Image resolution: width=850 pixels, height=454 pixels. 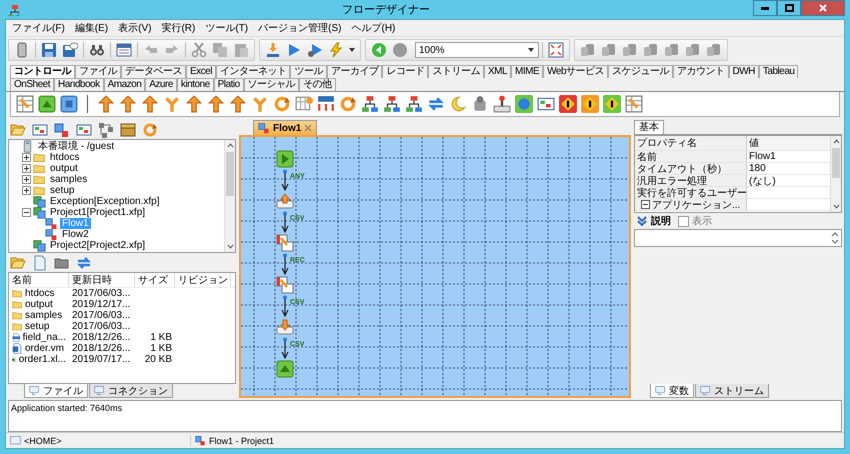 I want to click on file-name: htdocs, so click(x=39, y=293).